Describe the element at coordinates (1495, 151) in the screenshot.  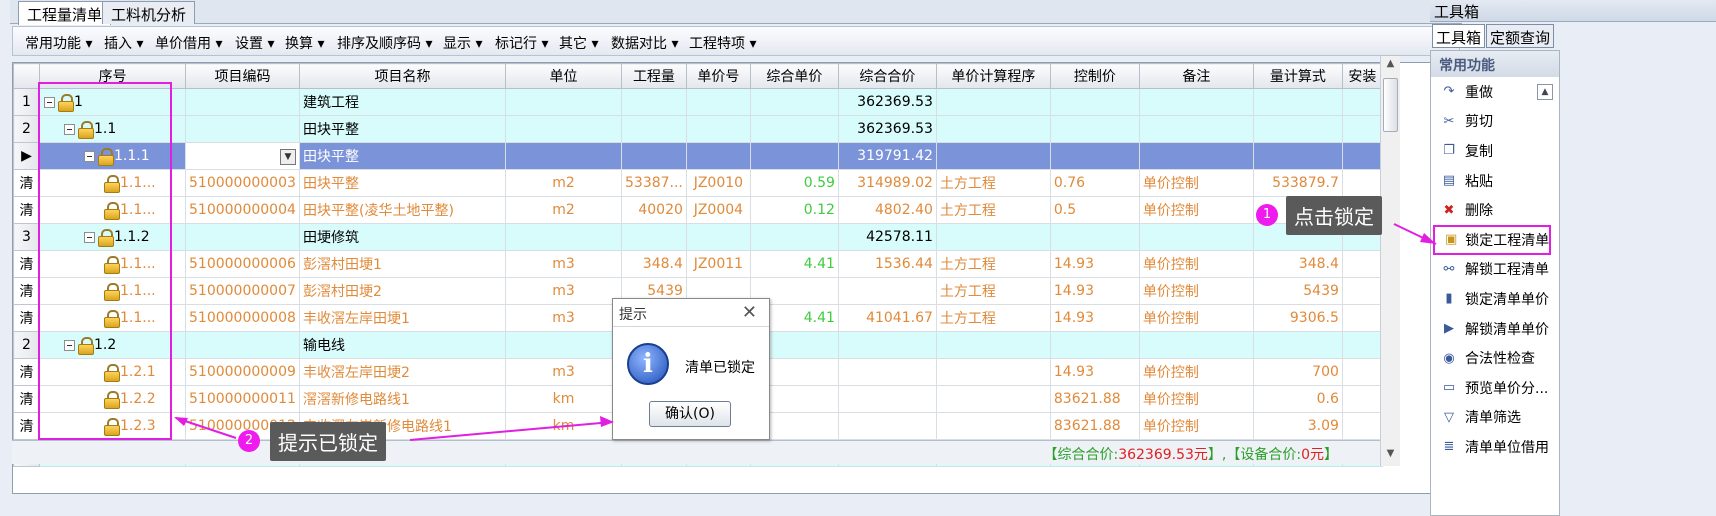
I see `toolbox-item-copy: ❐ 复制` at that location.